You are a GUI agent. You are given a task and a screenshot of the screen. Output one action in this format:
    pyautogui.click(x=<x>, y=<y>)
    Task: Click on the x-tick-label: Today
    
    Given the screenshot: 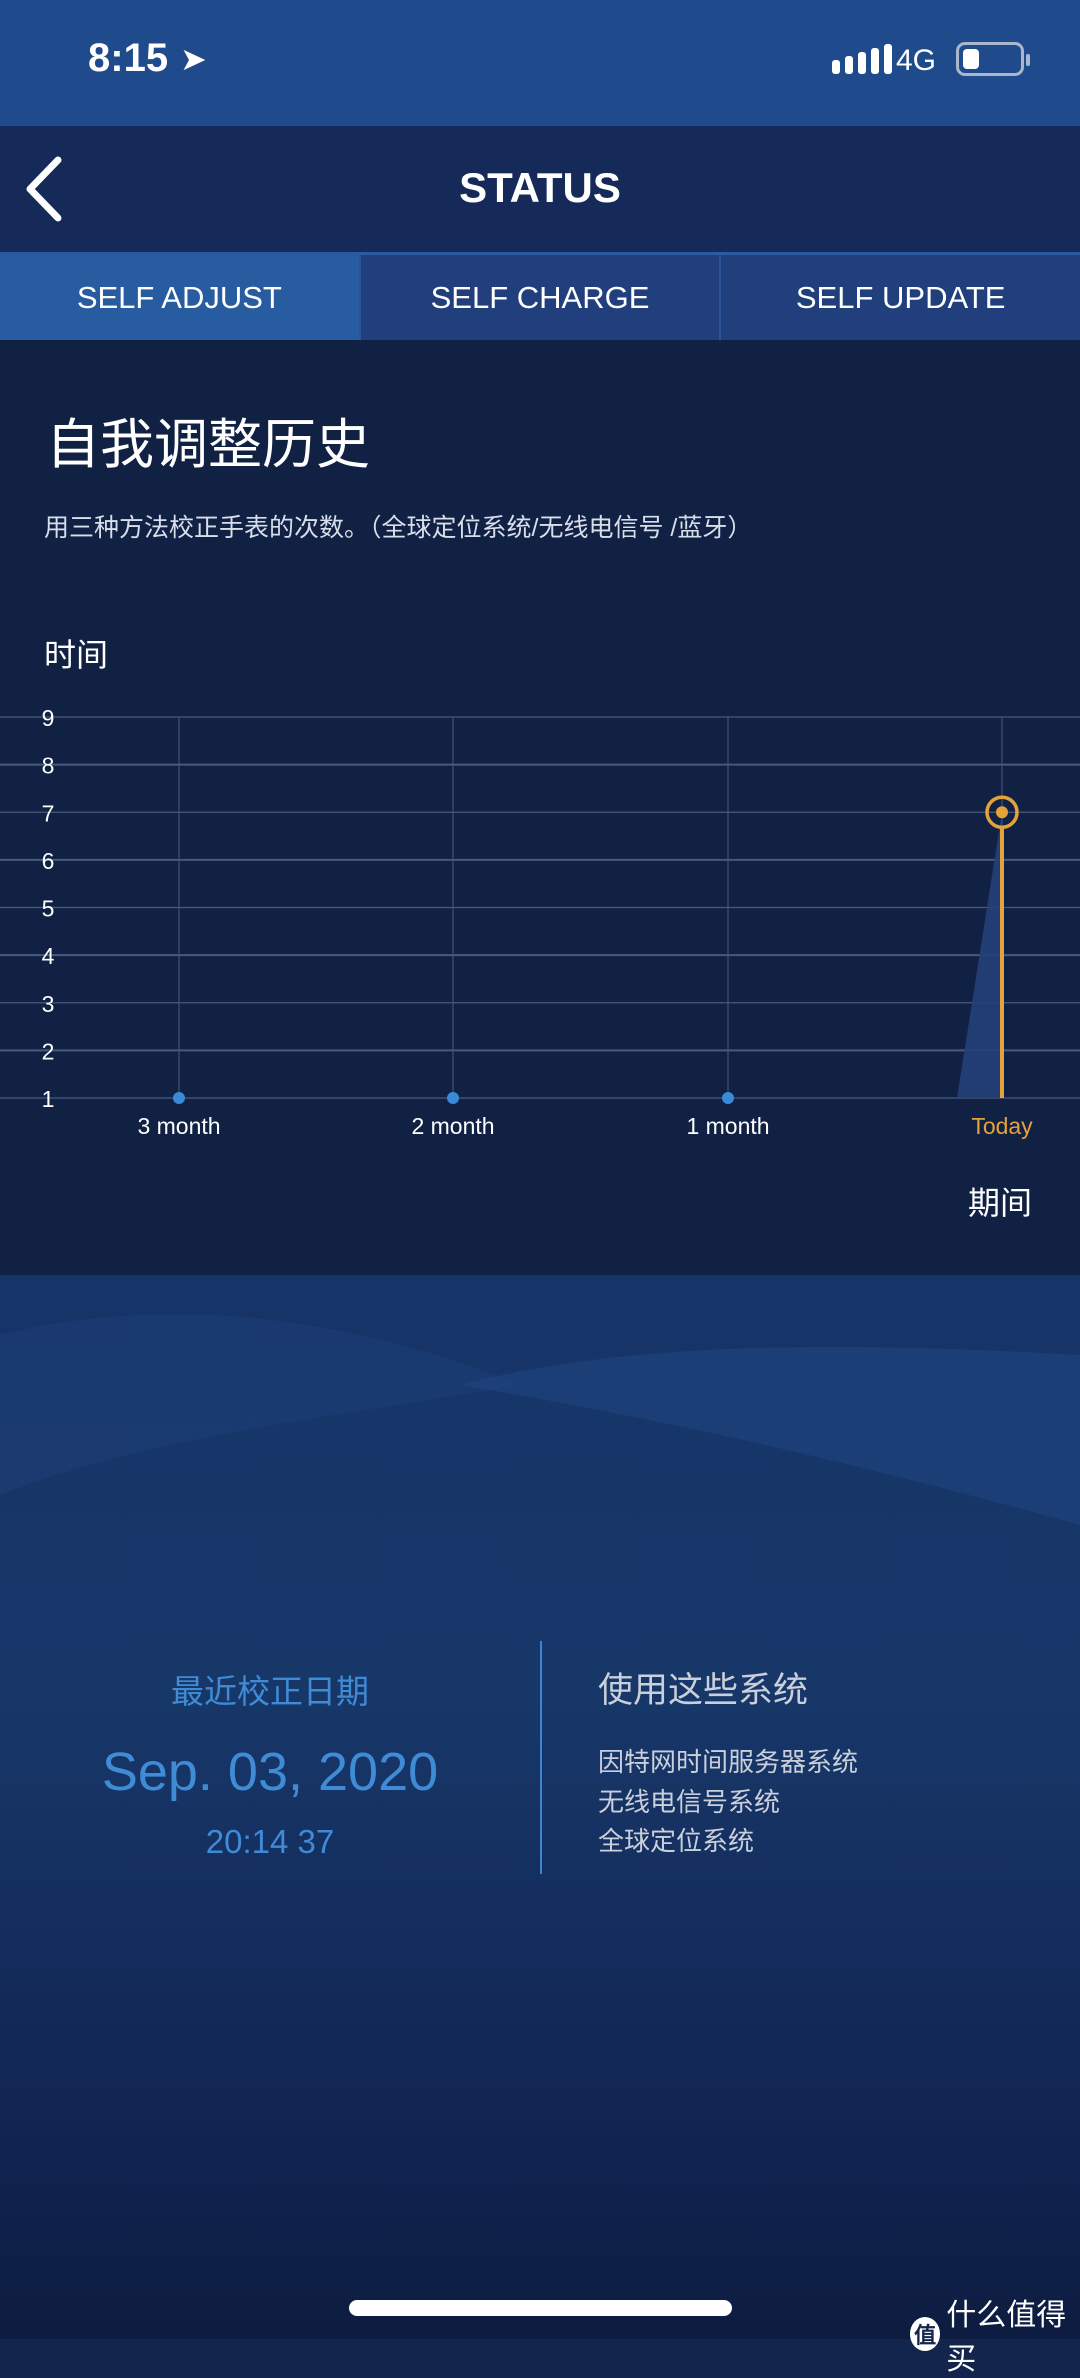 What is the action you would take?
    pyautogui.click(x=1002, y=1126)
    